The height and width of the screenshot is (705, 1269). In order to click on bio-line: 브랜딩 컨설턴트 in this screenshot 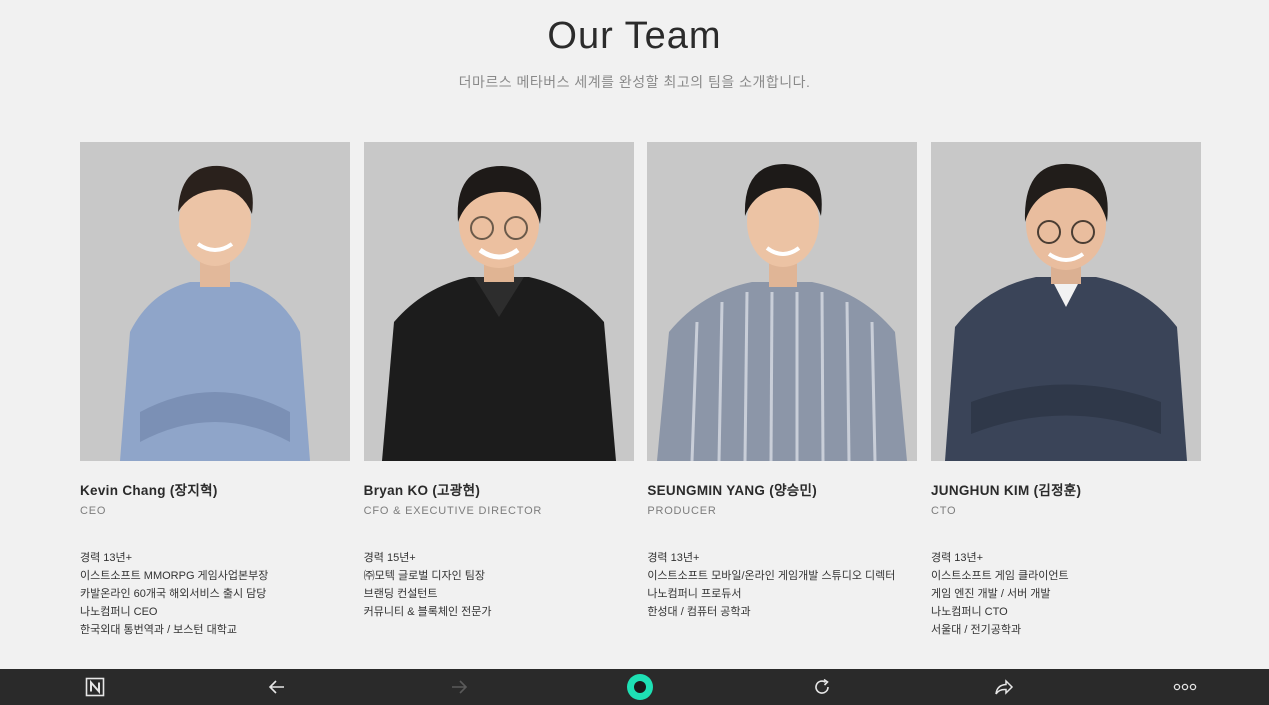, I will do `click(400, 594)`.